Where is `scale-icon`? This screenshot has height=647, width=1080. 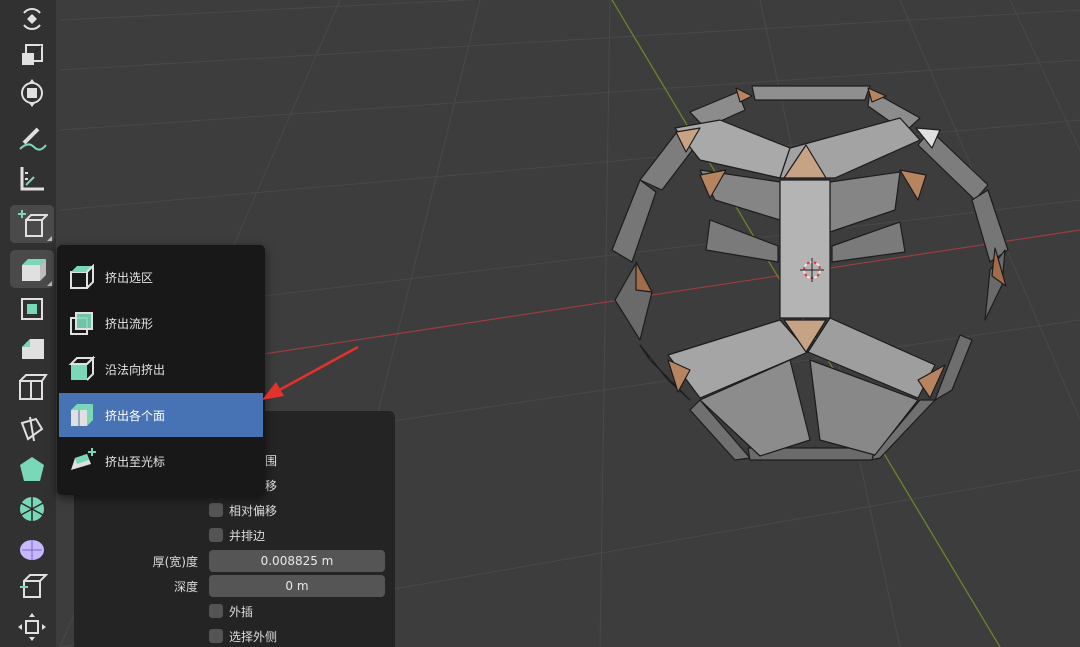
scale-icon is located at coordinates (32, 55).